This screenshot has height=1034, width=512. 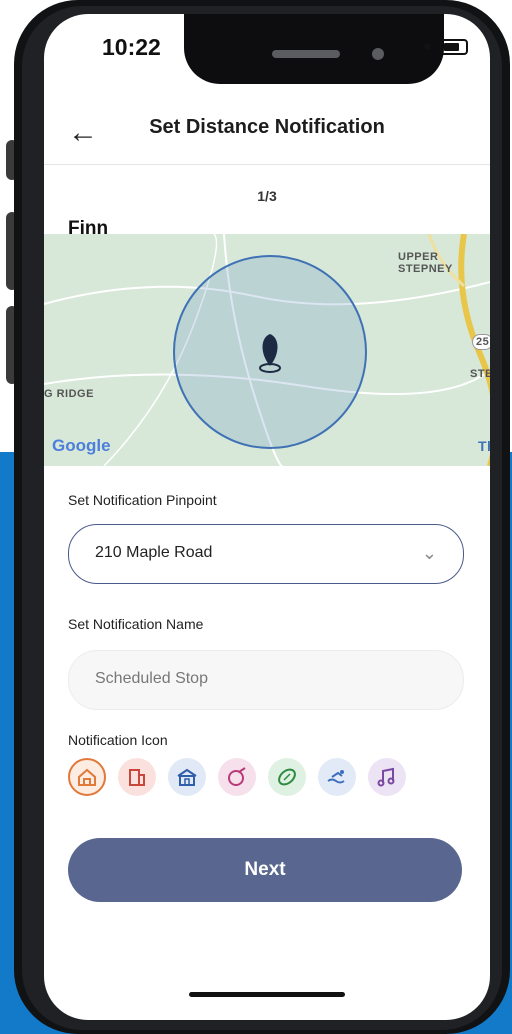 What do you see at coordinates (387, 777) in the screenshot?
I see `music-icon` at bounding box center [387, 777].